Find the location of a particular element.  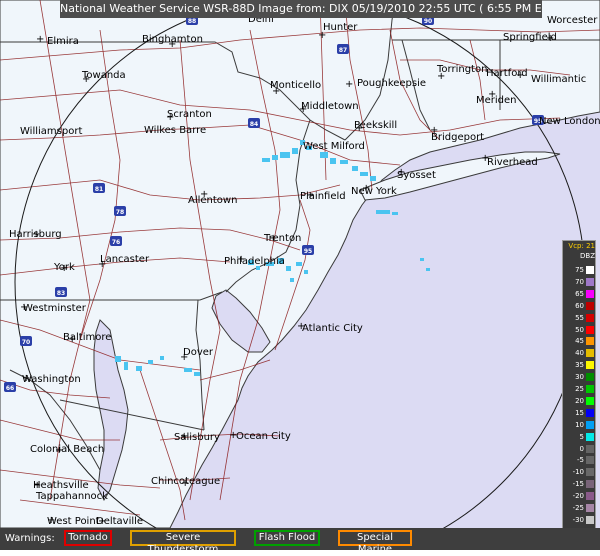

svg-text: Worcester is located at coordinates (572, 20).